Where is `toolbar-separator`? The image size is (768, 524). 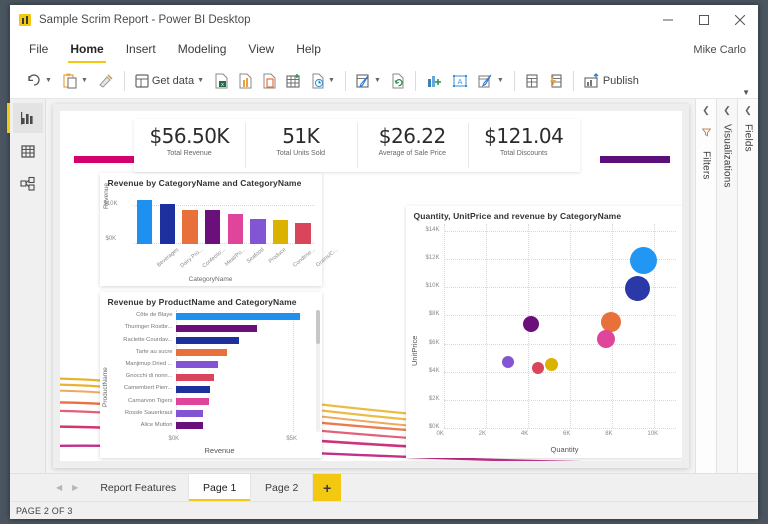
toolbar-separator is located at coordinates (415, 80).